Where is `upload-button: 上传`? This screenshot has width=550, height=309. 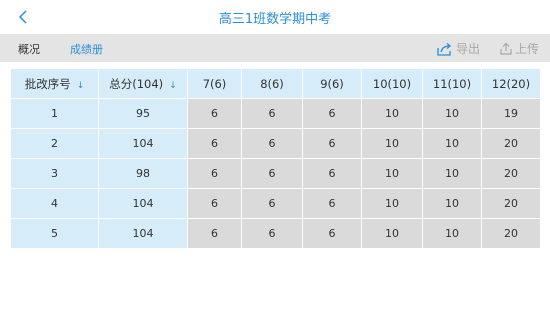
upload-button: 上传 is located at coordinates (519, 48).